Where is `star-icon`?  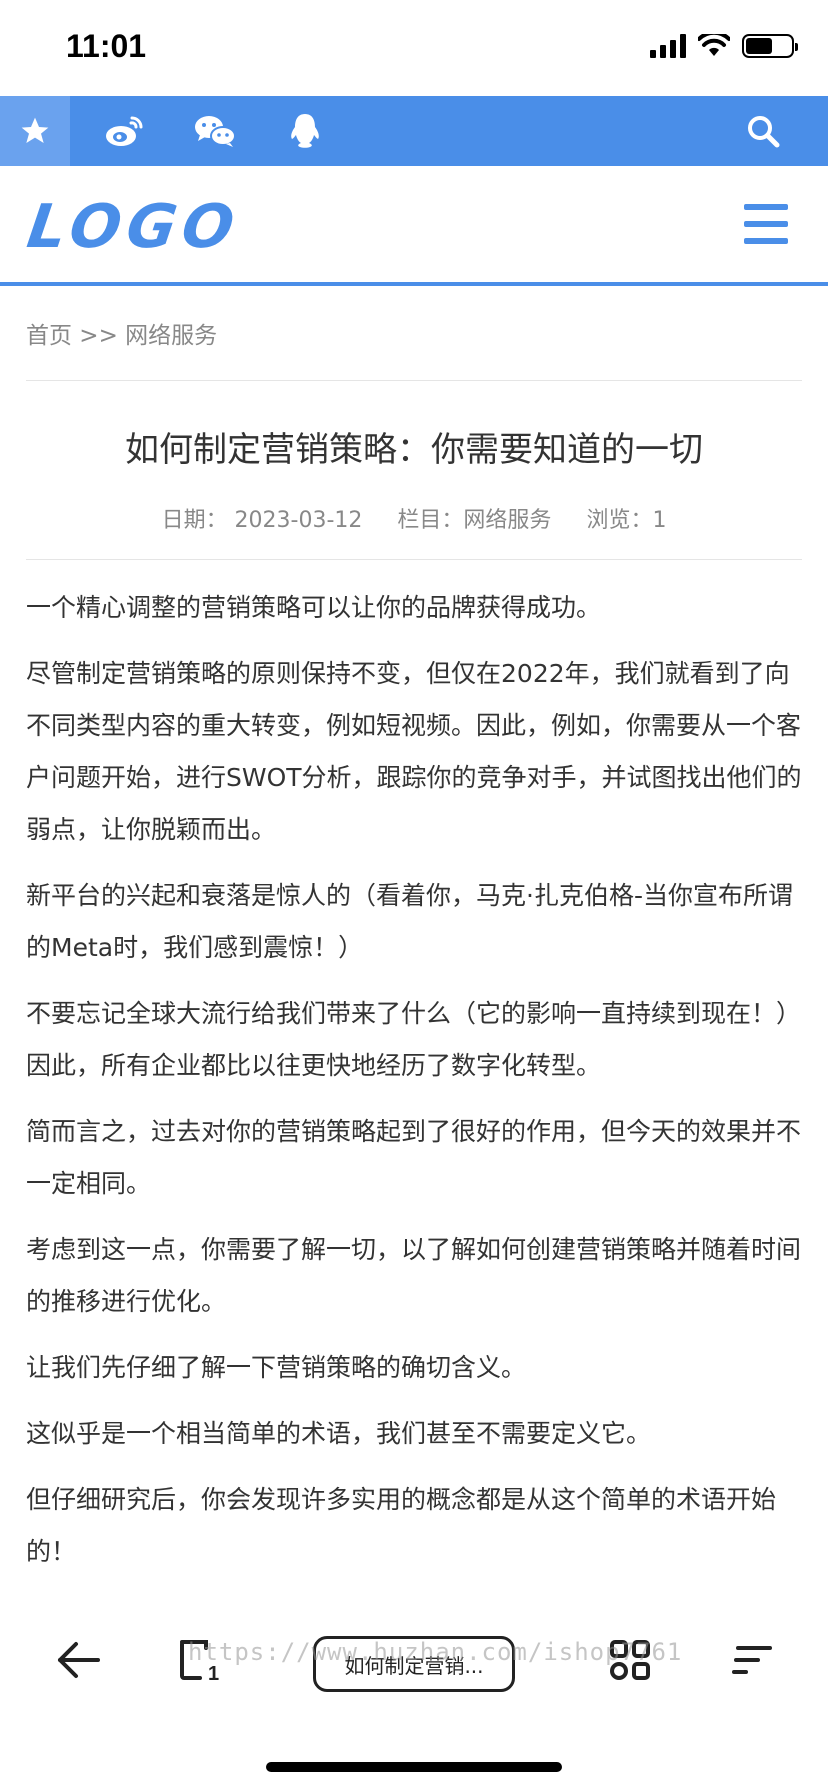
star-icon is located at coordinates (35, 130).